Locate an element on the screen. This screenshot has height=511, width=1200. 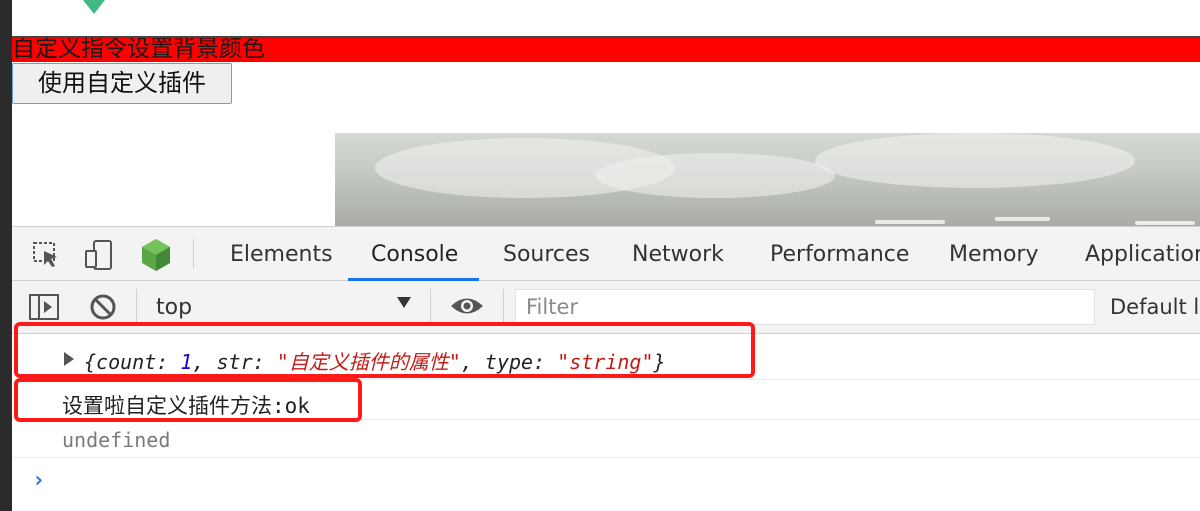
filter-box is located at coordinates (805, 307).